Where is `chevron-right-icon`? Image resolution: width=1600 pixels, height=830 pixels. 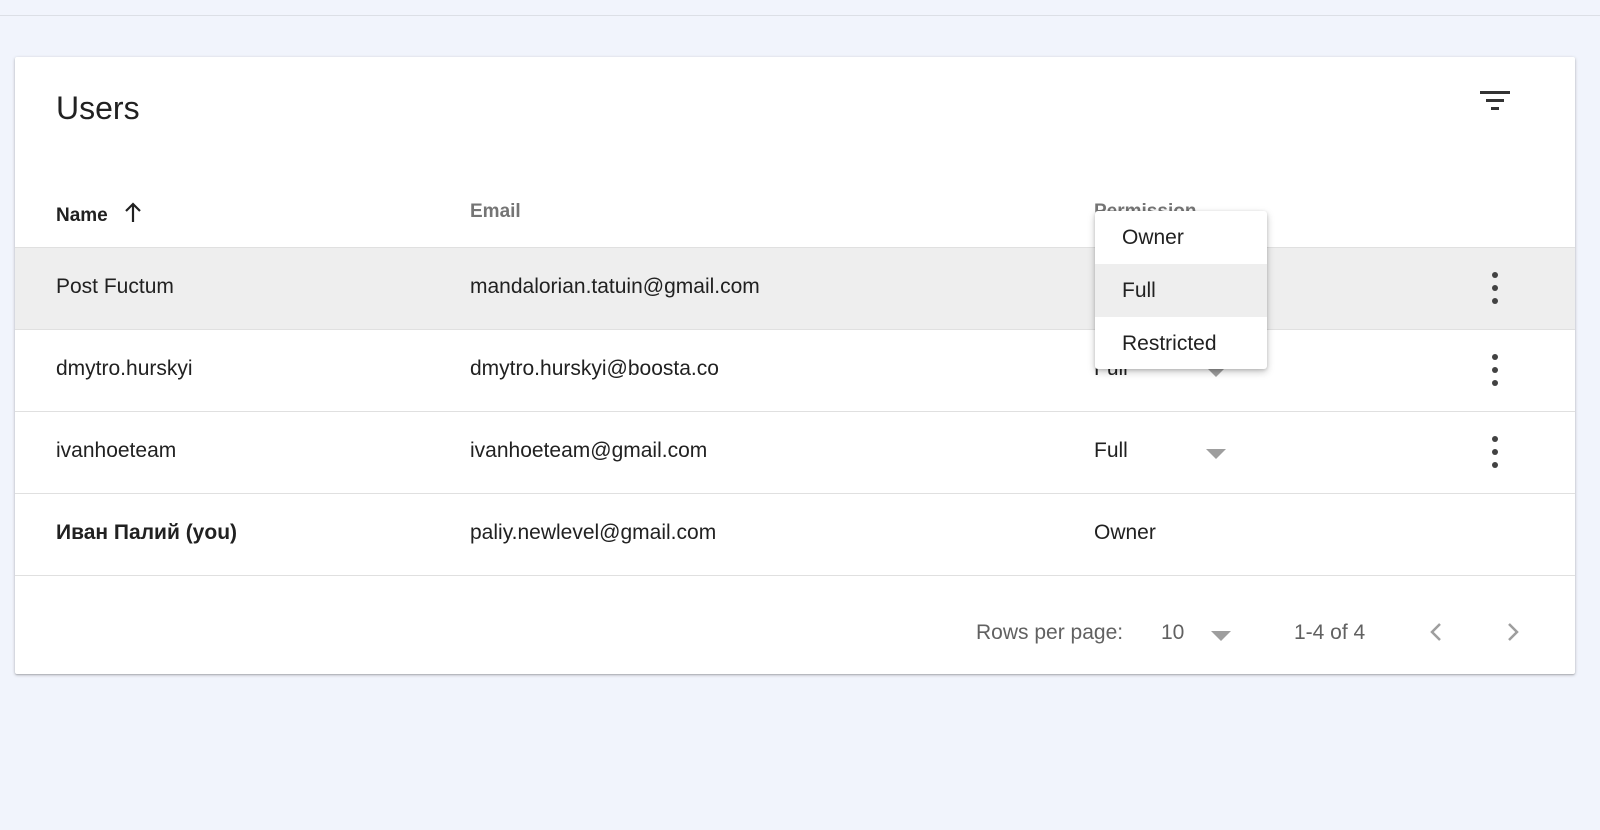 chevron-right-icon is located at coordinates (1513, 632).